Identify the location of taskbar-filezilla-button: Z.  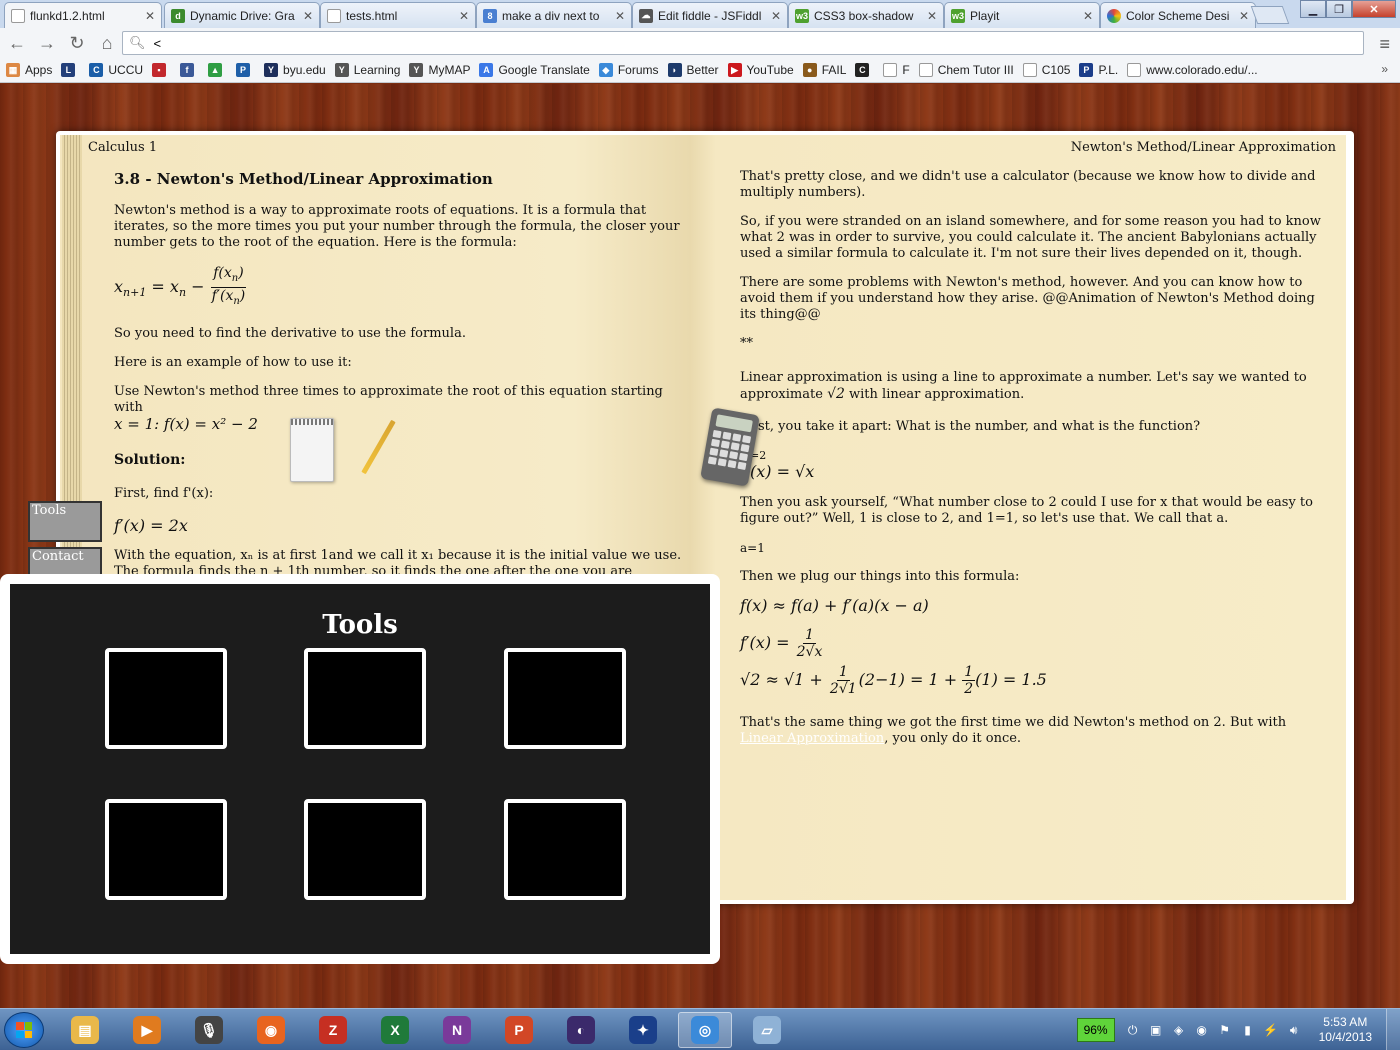
(333, 1030).